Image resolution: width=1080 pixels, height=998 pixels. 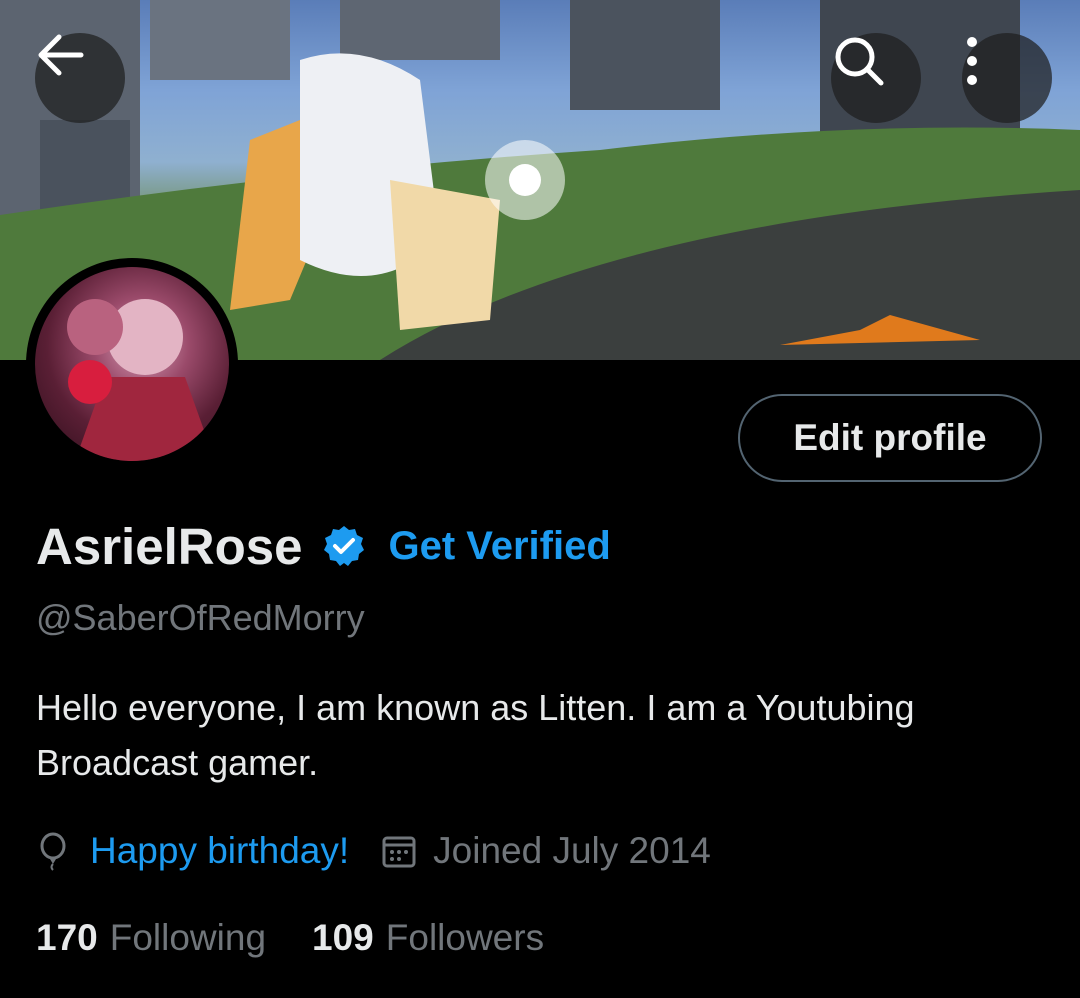 I want to click on get-verified-link: Get Verified, so click(x=499, y=546).